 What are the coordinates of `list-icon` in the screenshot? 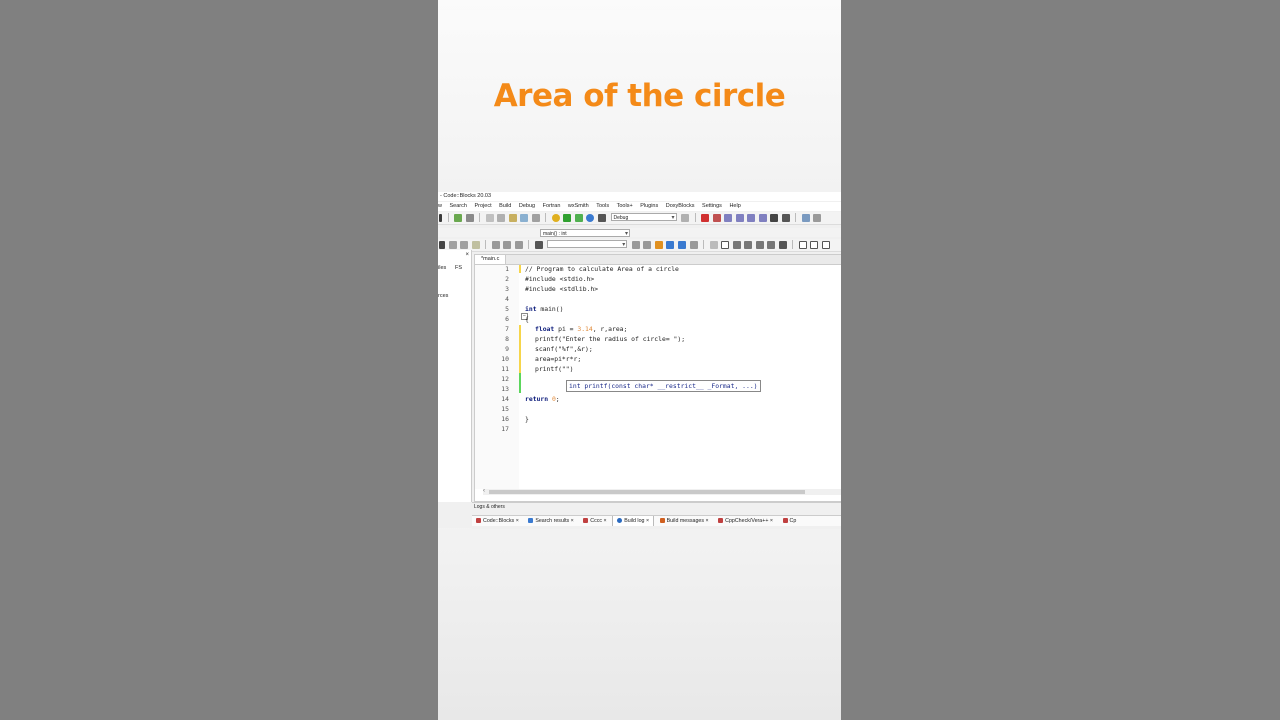 It's located at (782, 245).